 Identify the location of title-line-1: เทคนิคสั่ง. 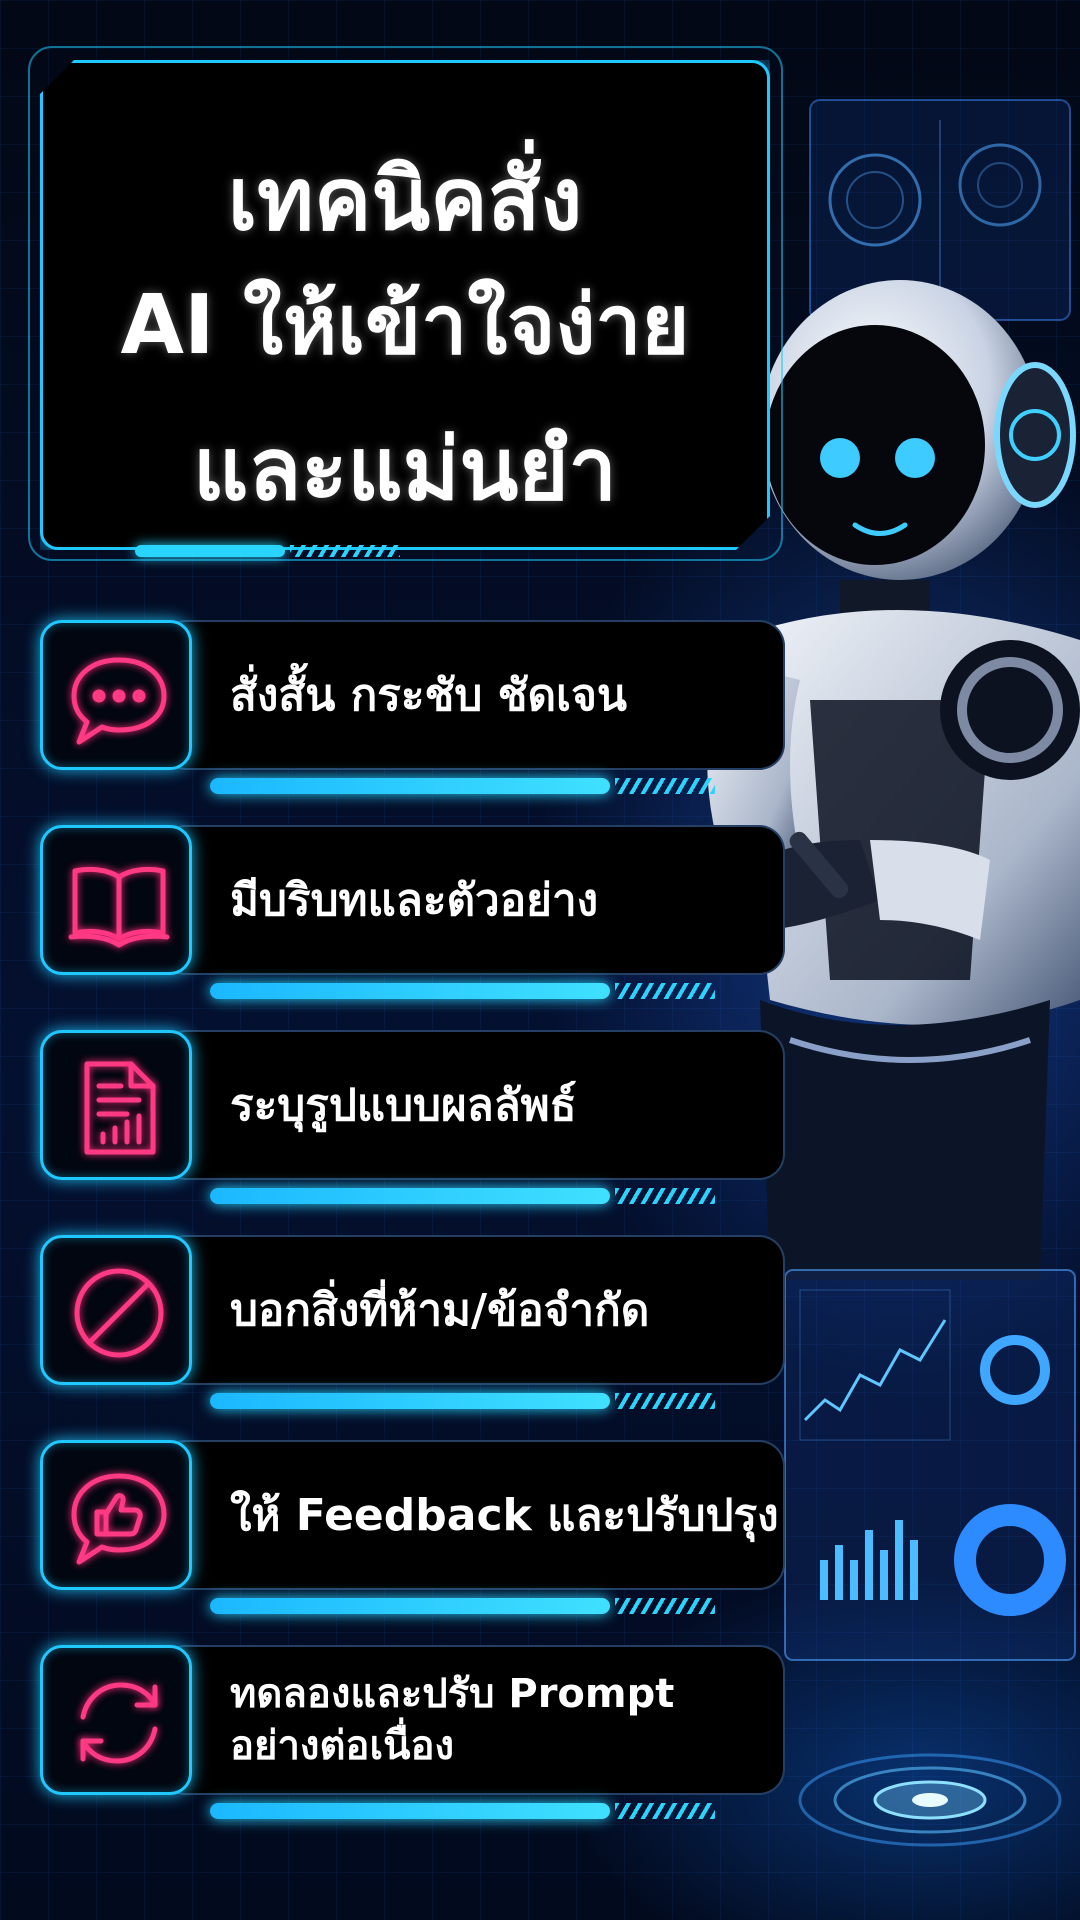
(405, 200).